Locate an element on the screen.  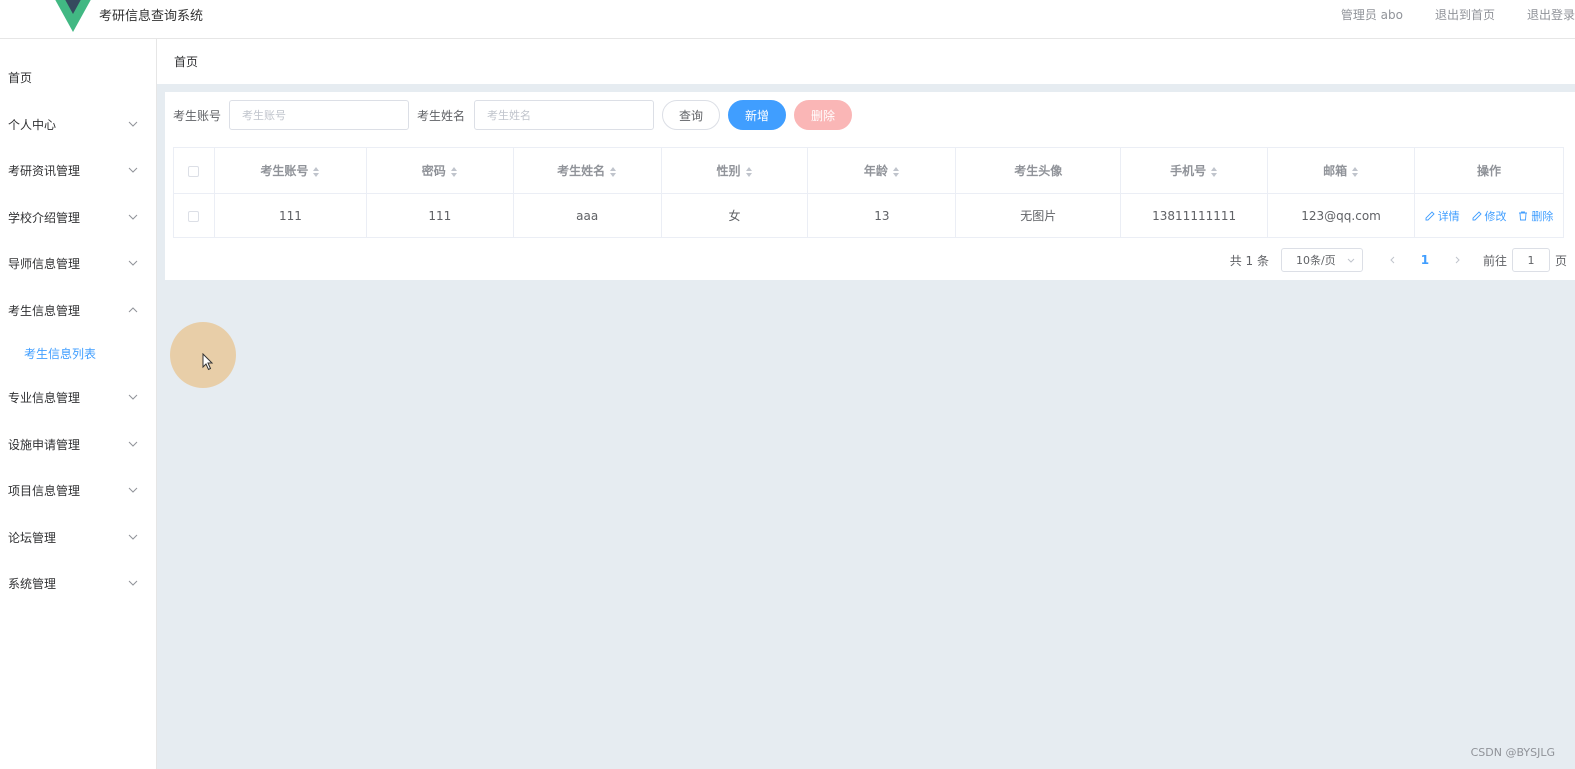
column-header-name: 考生姓名 is located at coordinates (587, 170).